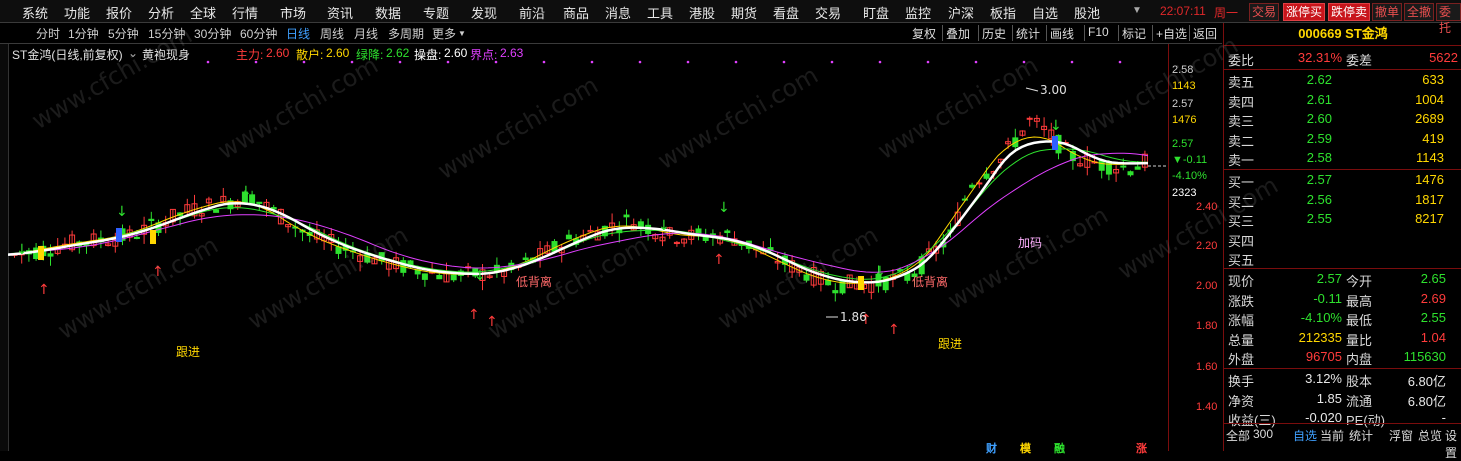 The height and width of the screenshot is (461, 1461). I want to click on ask-label-3: 卖二, so click(1241, 141).